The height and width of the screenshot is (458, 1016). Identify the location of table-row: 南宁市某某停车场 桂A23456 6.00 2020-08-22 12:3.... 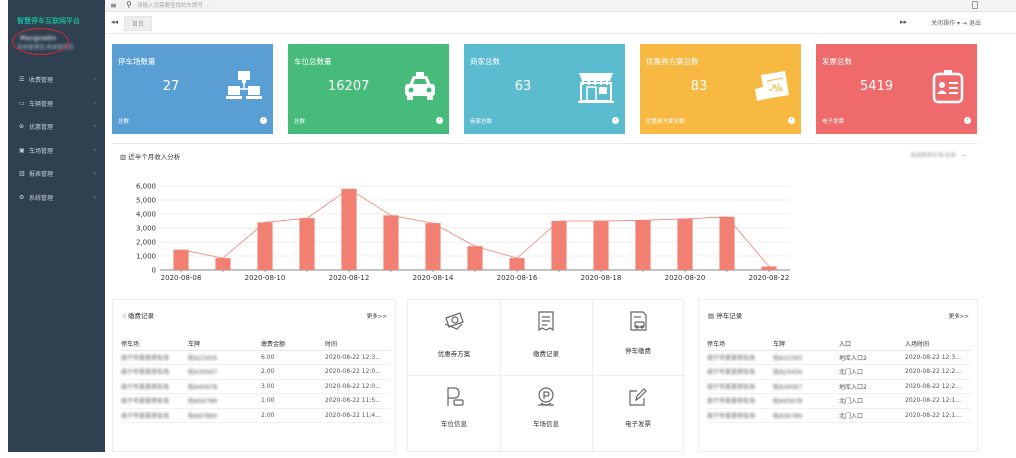
(256, 357).